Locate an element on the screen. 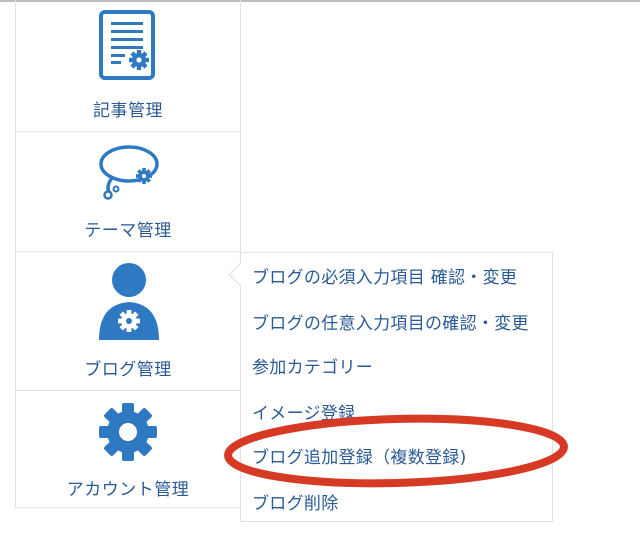 The image size is (640, 548). submenu-item-optional-fields: ブログの任意入力項目の確認・変更 is located at coordinates (390, 321).